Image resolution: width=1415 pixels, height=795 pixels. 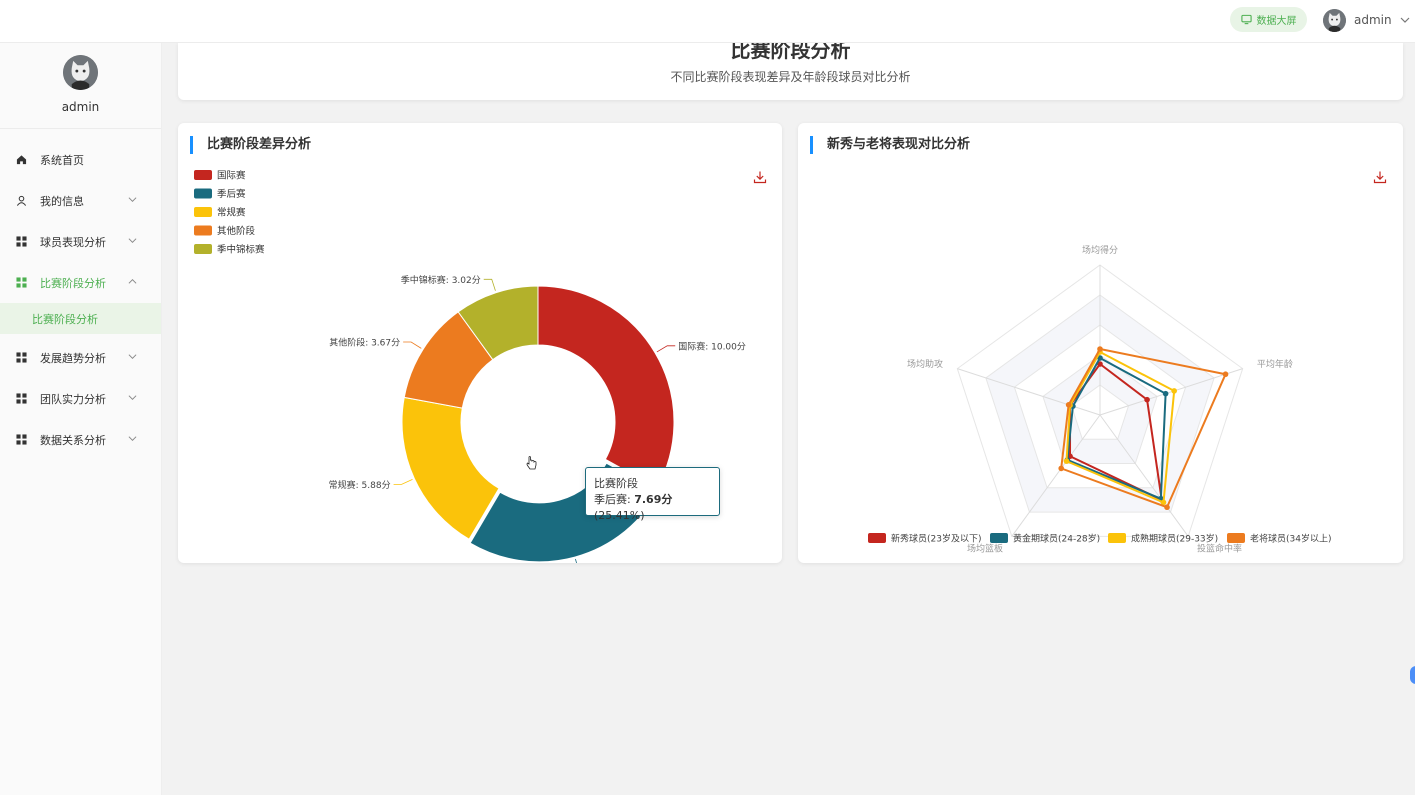 I want to click on slice-label: 国际赛: 10.00分, so click(x=712, y=346).